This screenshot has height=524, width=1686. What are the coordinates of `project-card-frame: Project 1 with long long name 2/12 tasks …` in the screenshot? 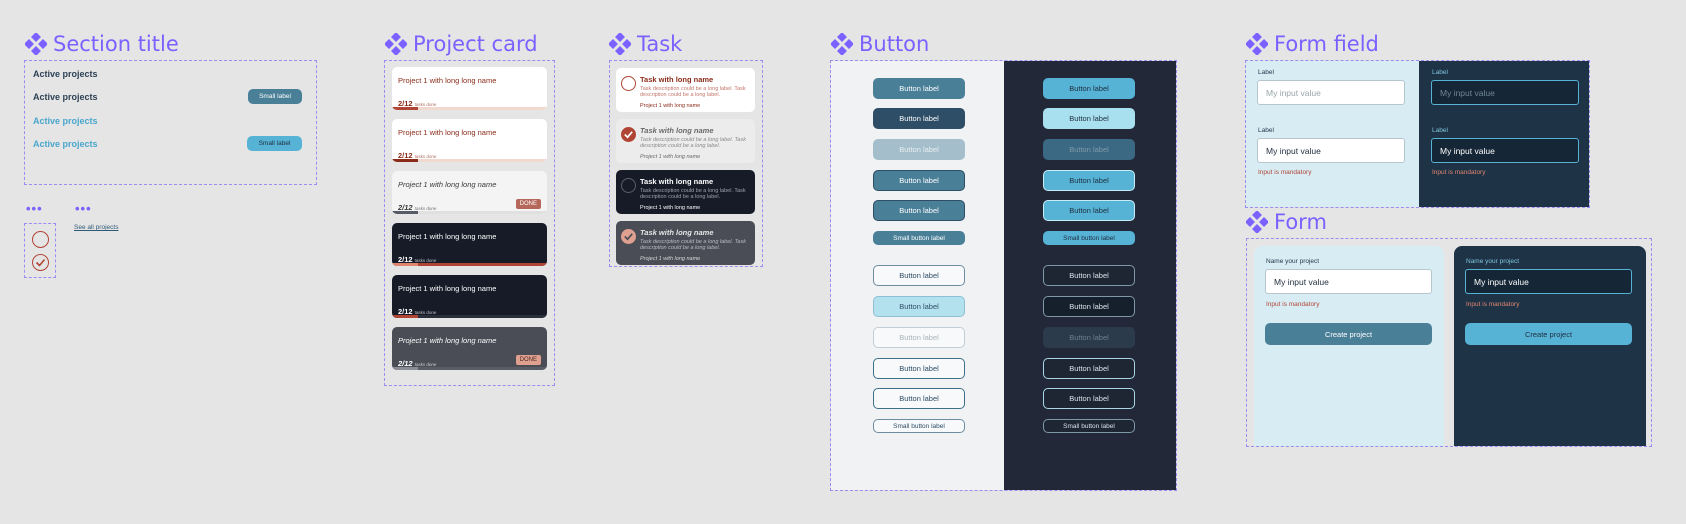 It's located at (469, 223).